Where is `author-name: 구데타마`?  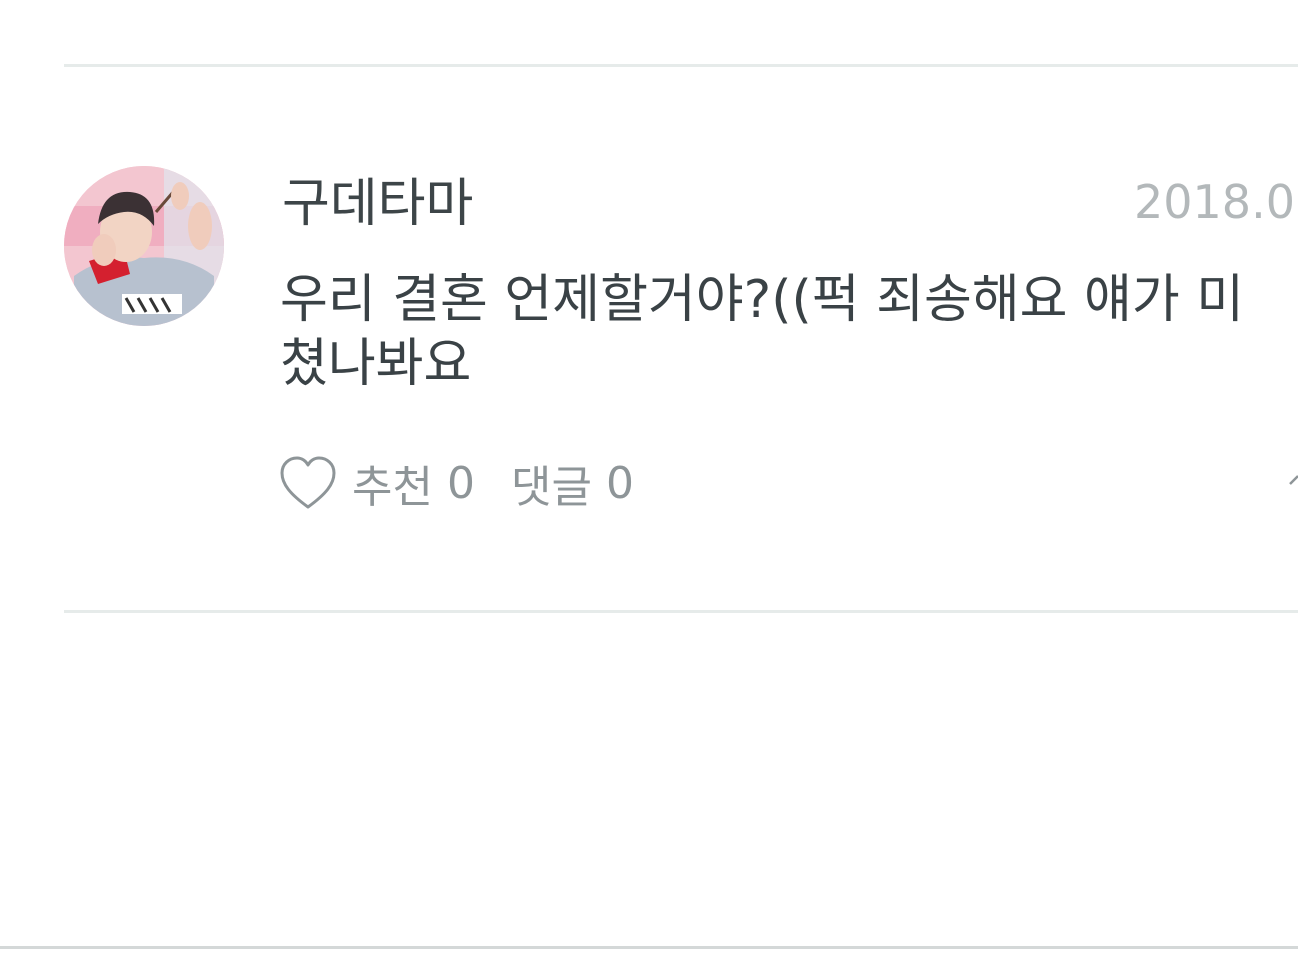
author-name: 구데타마 is located at coordinates (377, 204).